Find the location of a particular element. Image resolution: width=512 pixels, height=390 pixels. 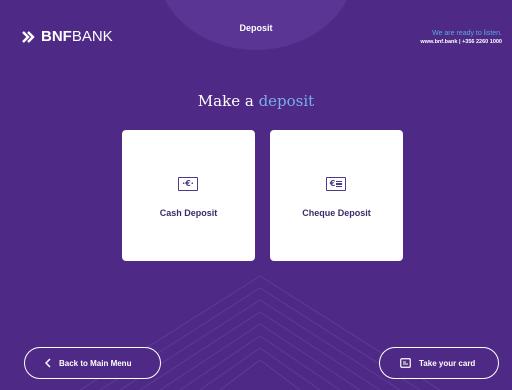

contact-details: www.bnf.bank | +356 2260 1000 is located at coordinates (461, 42).